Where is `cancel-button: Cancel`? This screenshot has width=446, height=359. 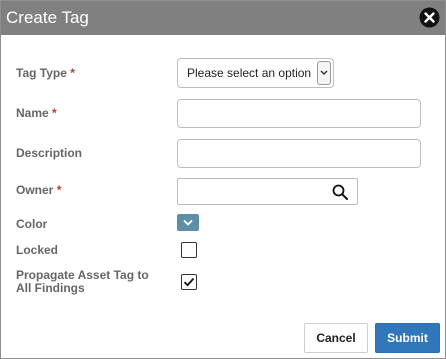
cancel-button: Cancel is located at coordinates (336, 338).